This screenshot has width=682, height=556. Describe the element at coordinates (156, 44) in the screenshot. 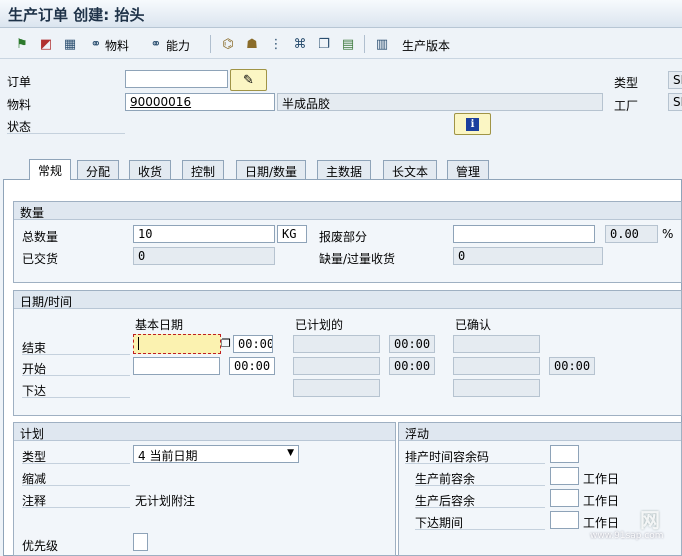

I see `capacity-icon: ⚭` at that location.